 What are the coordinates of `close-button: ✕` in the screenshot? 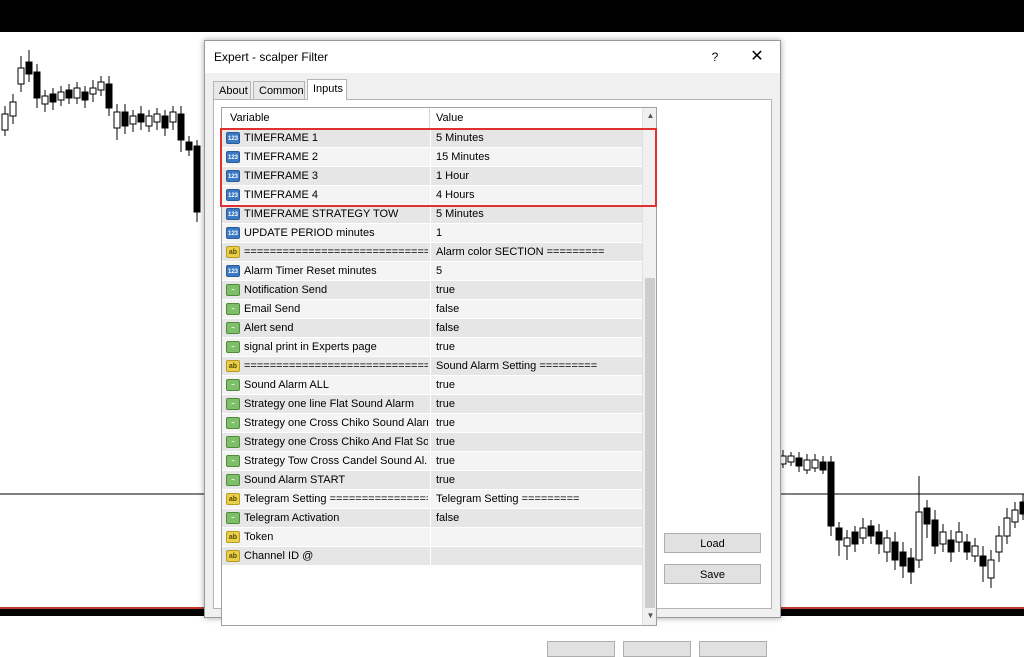 It's located at (757, 57).